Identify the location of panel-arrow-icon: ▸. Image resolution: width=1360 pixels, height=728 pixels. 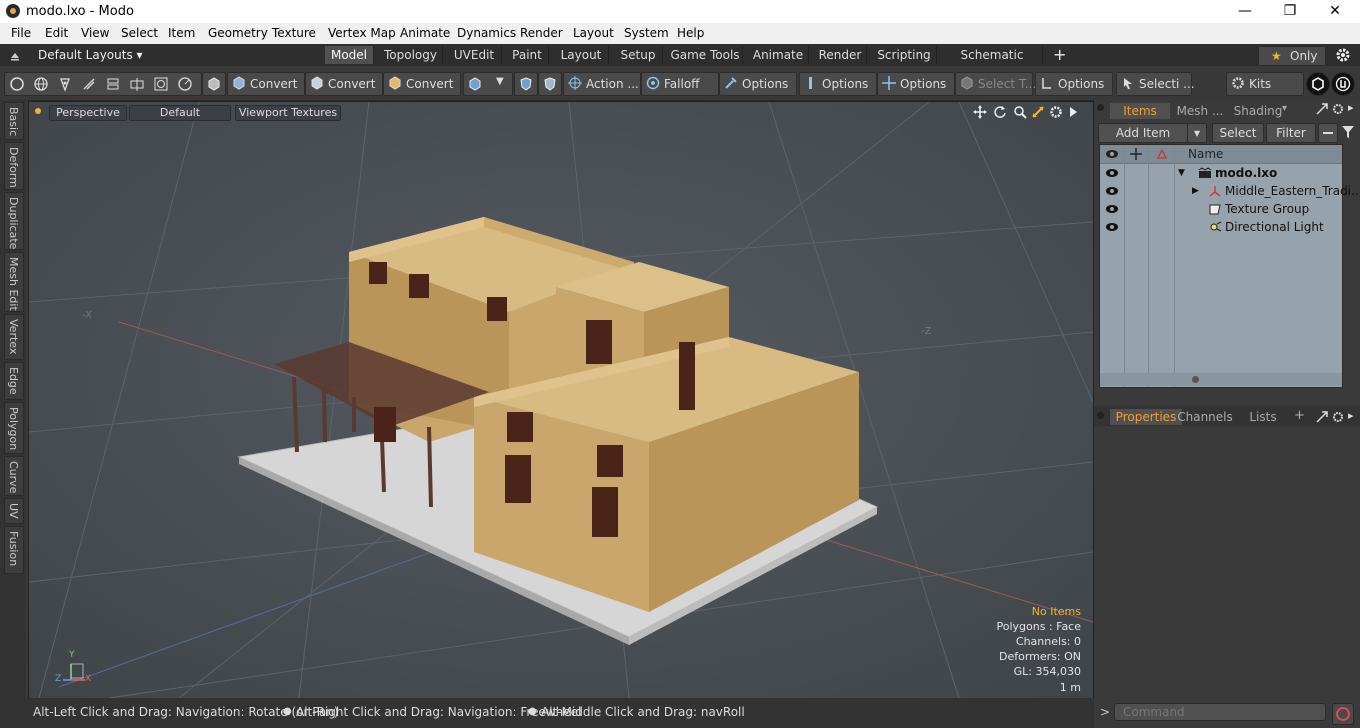
(1351, 107).